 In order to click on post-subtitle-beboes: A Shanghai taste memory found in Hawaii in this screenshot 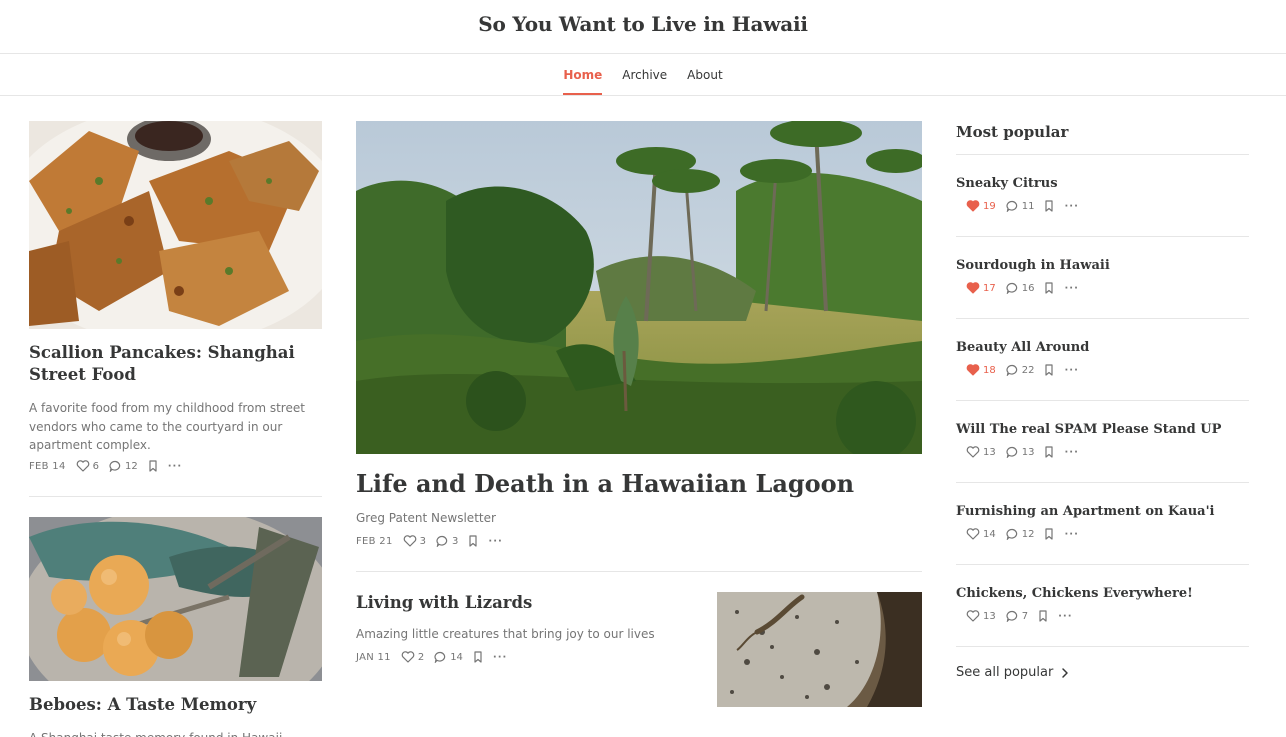, I will do `click(171, 733)`.